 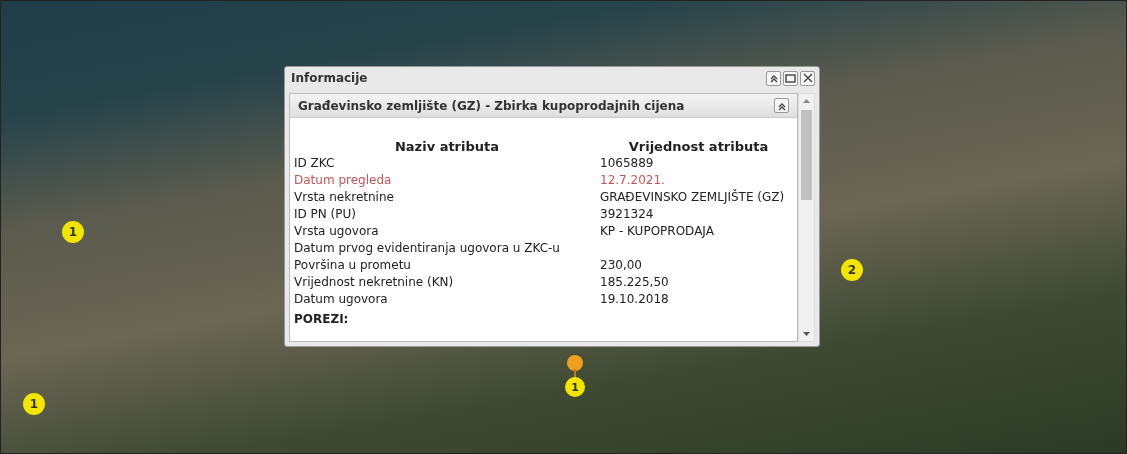 I want to click on section-heading: POREZI:, so click(x=321, y=319).